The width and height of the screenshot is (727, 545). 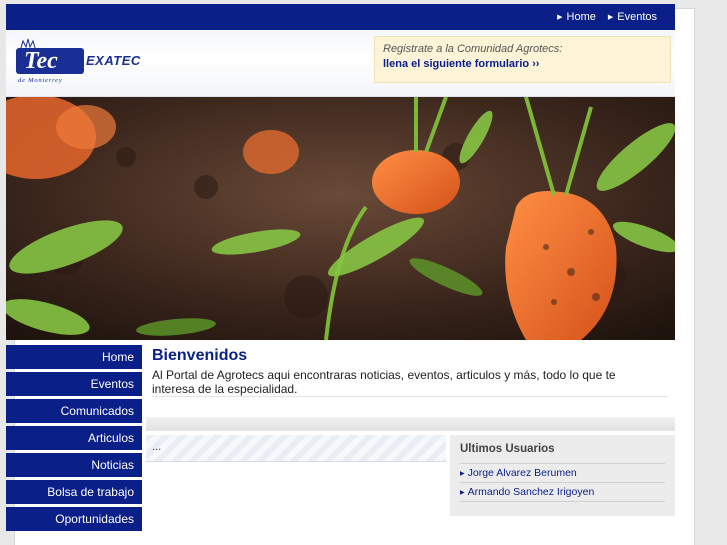 I want to click on logo-subtitle: de Monterrey, so click(x=40, y=80).